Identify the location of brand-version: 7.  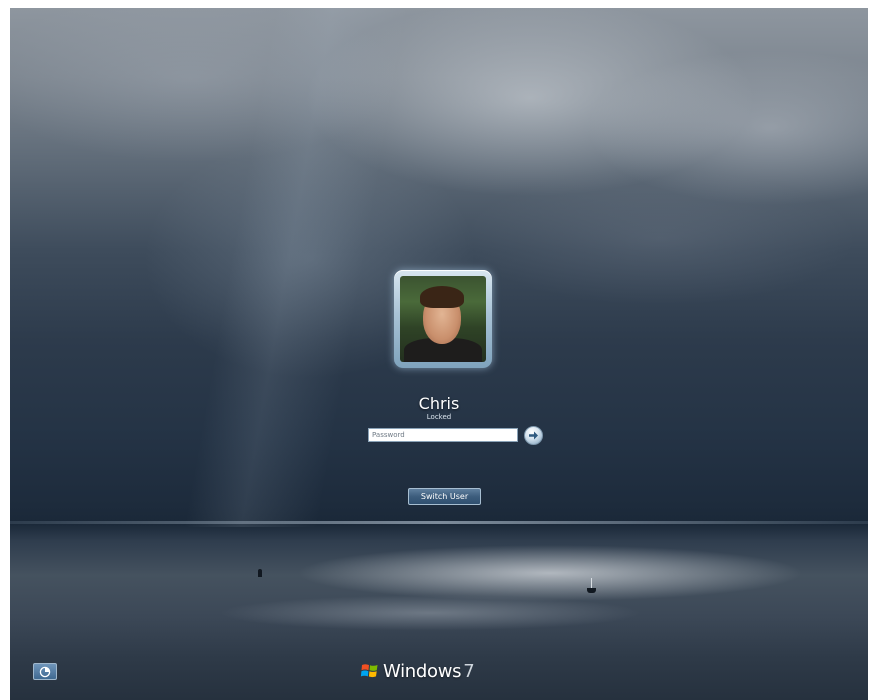
(469, 671).